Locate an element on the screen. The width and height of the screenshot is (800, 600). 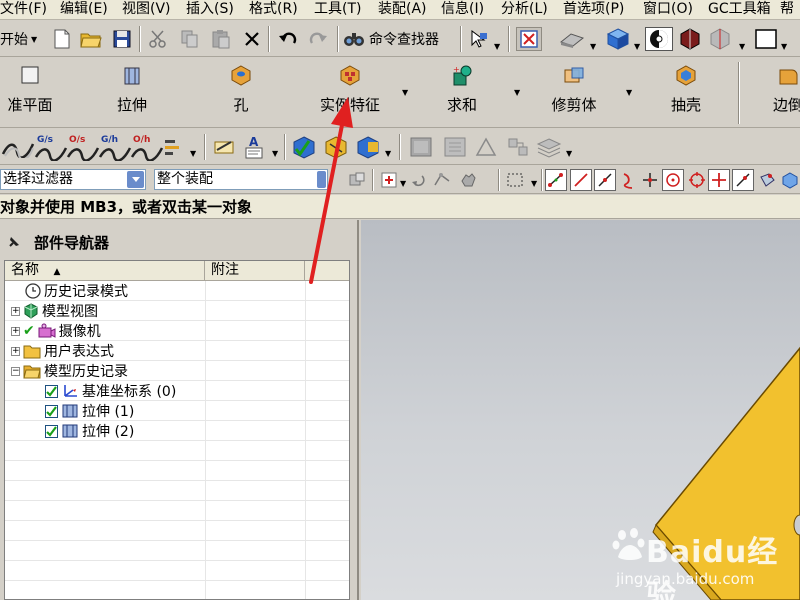
unite-button: + 求和 is located at coordinates (462, 93).